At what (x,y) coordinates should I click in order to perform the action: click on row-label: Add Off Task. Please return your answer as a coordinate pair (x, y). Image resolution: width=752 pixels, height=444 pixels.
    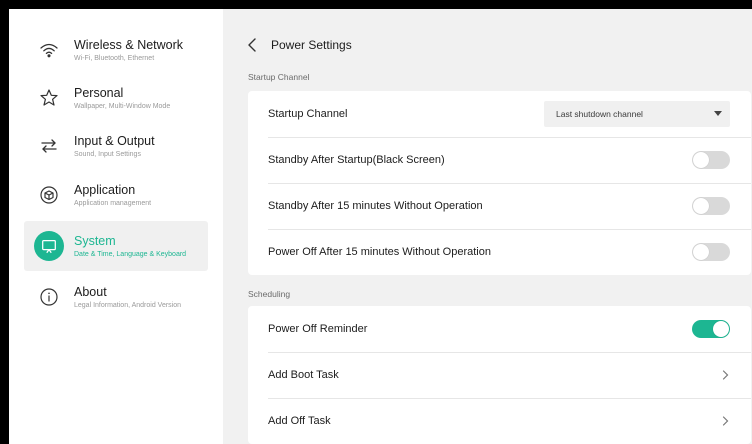
    Looking at the image, I should click on (299, 421).